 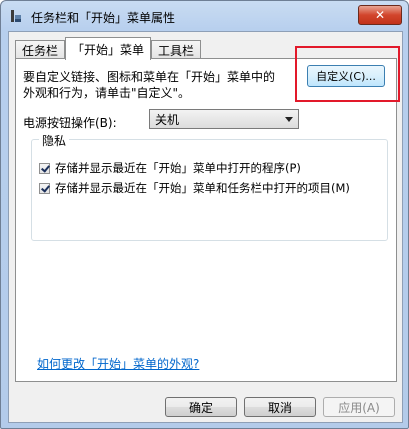 I want to click on close-icon: ✕, so click(x=380, y=15).